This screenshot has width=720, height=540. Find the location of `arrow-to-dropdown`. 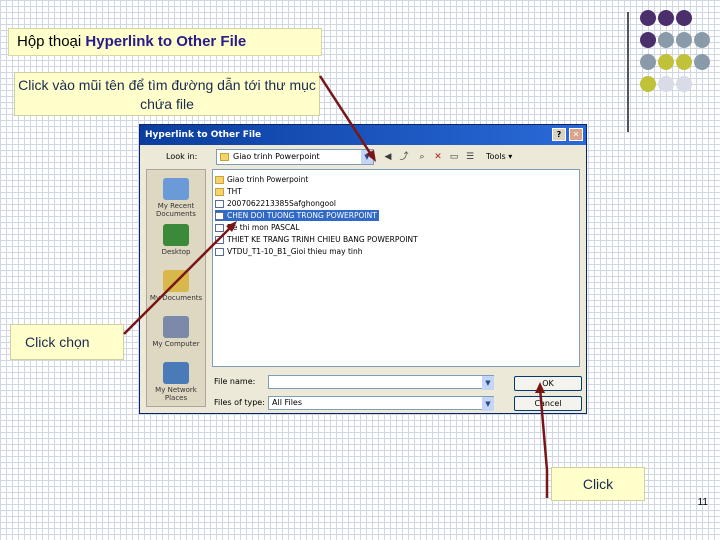

arrow-to-dropdown is located at coordinates (346, 116).